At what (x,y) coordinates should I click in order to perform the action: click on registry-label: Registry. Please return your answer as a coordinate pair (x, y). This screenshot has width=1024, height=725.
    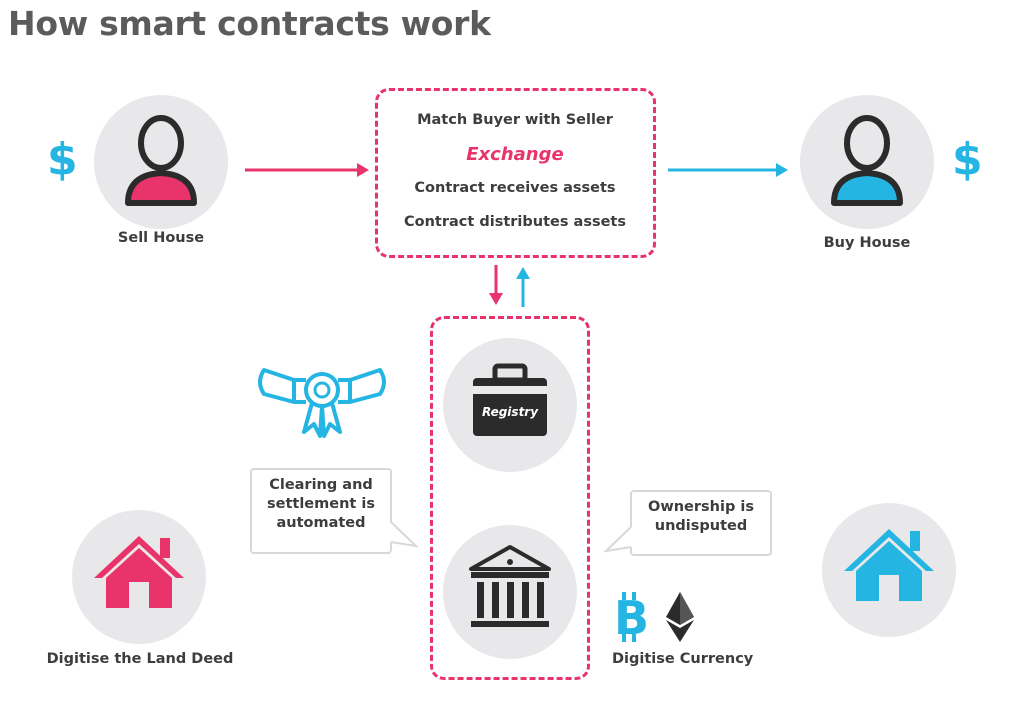
    Looking at the image, I should click on (510, 412).